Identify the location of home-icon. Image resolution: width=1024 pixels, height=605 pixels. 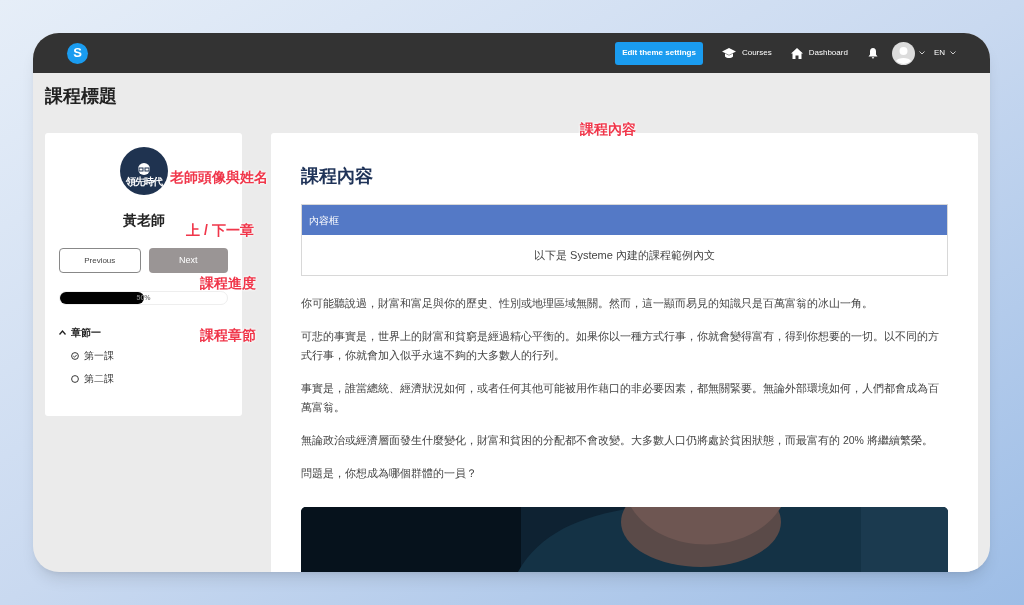
(796, 53).